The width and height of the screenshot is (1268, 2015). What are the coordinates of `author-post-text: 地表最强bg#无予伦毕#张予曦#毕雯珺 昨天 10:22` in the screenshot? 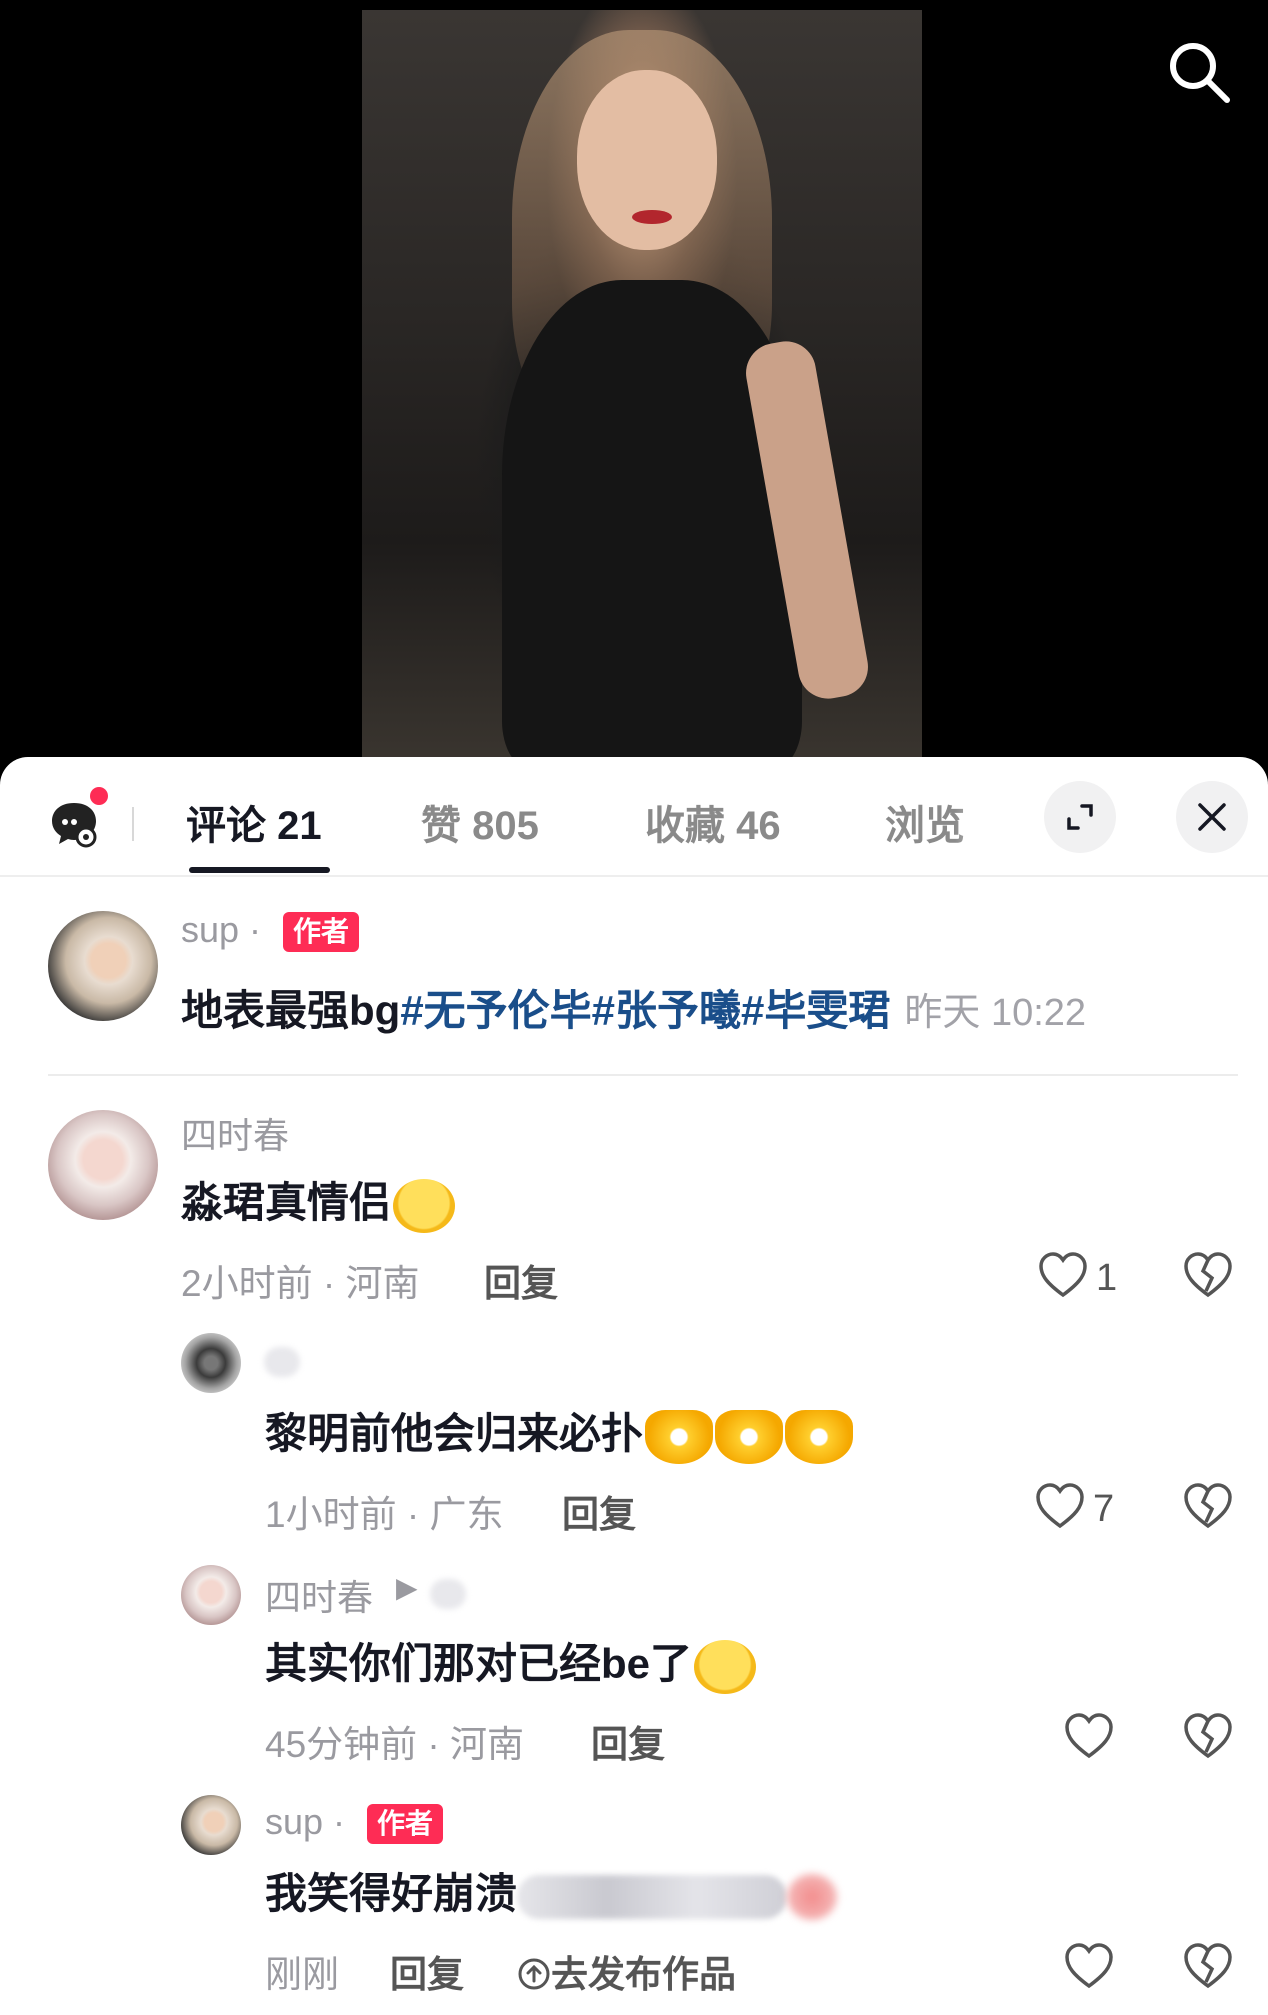 It's located at (633, 1007).